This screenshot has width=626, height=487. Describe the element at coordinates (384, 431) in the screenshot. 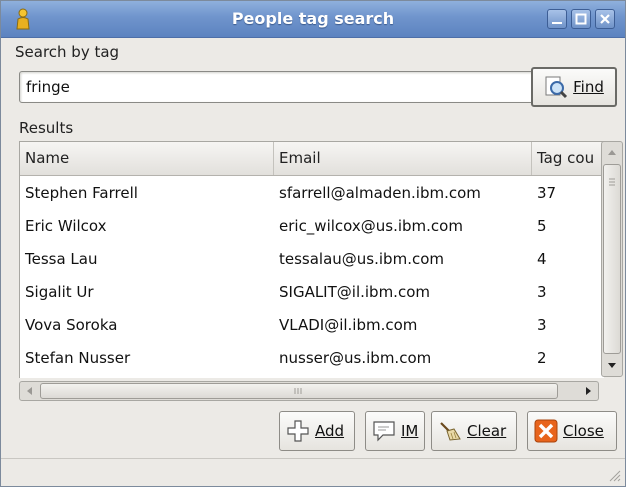

I see `chat-bubble-icon` at that location.